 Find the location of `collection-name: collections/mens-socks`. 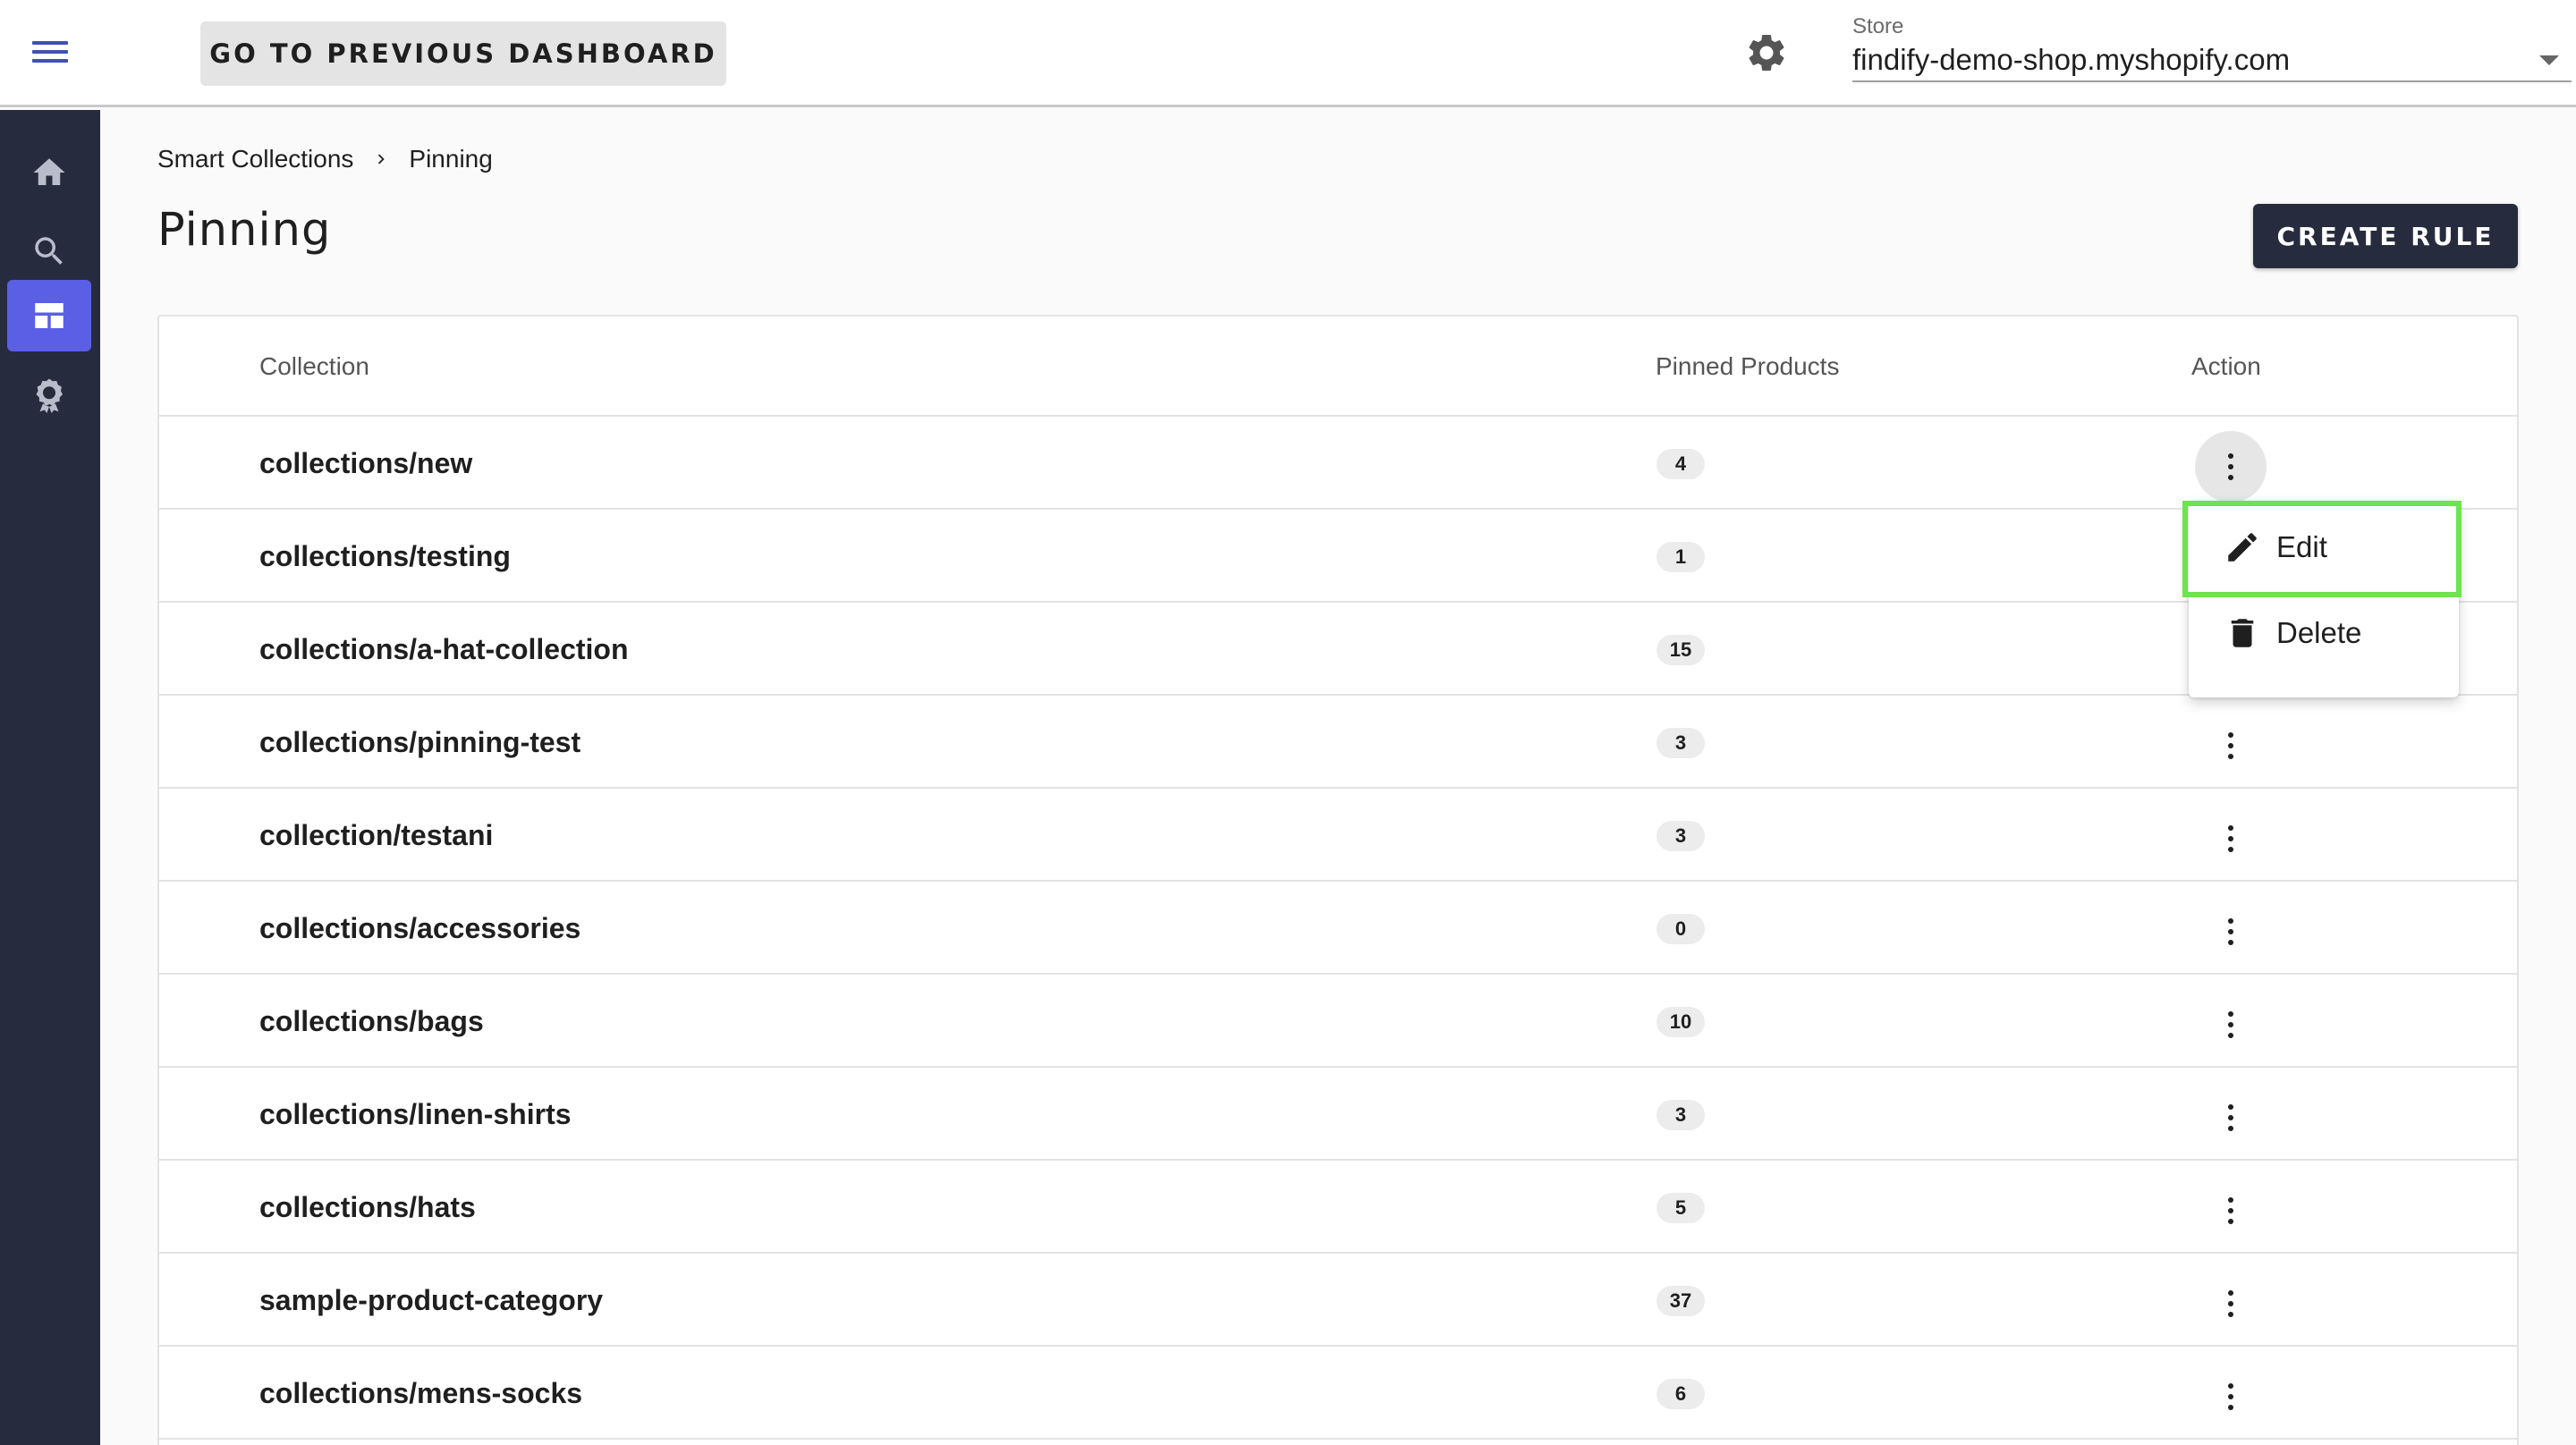

collection-name: collections/mens-socks is located at coordinates (420, 1393).